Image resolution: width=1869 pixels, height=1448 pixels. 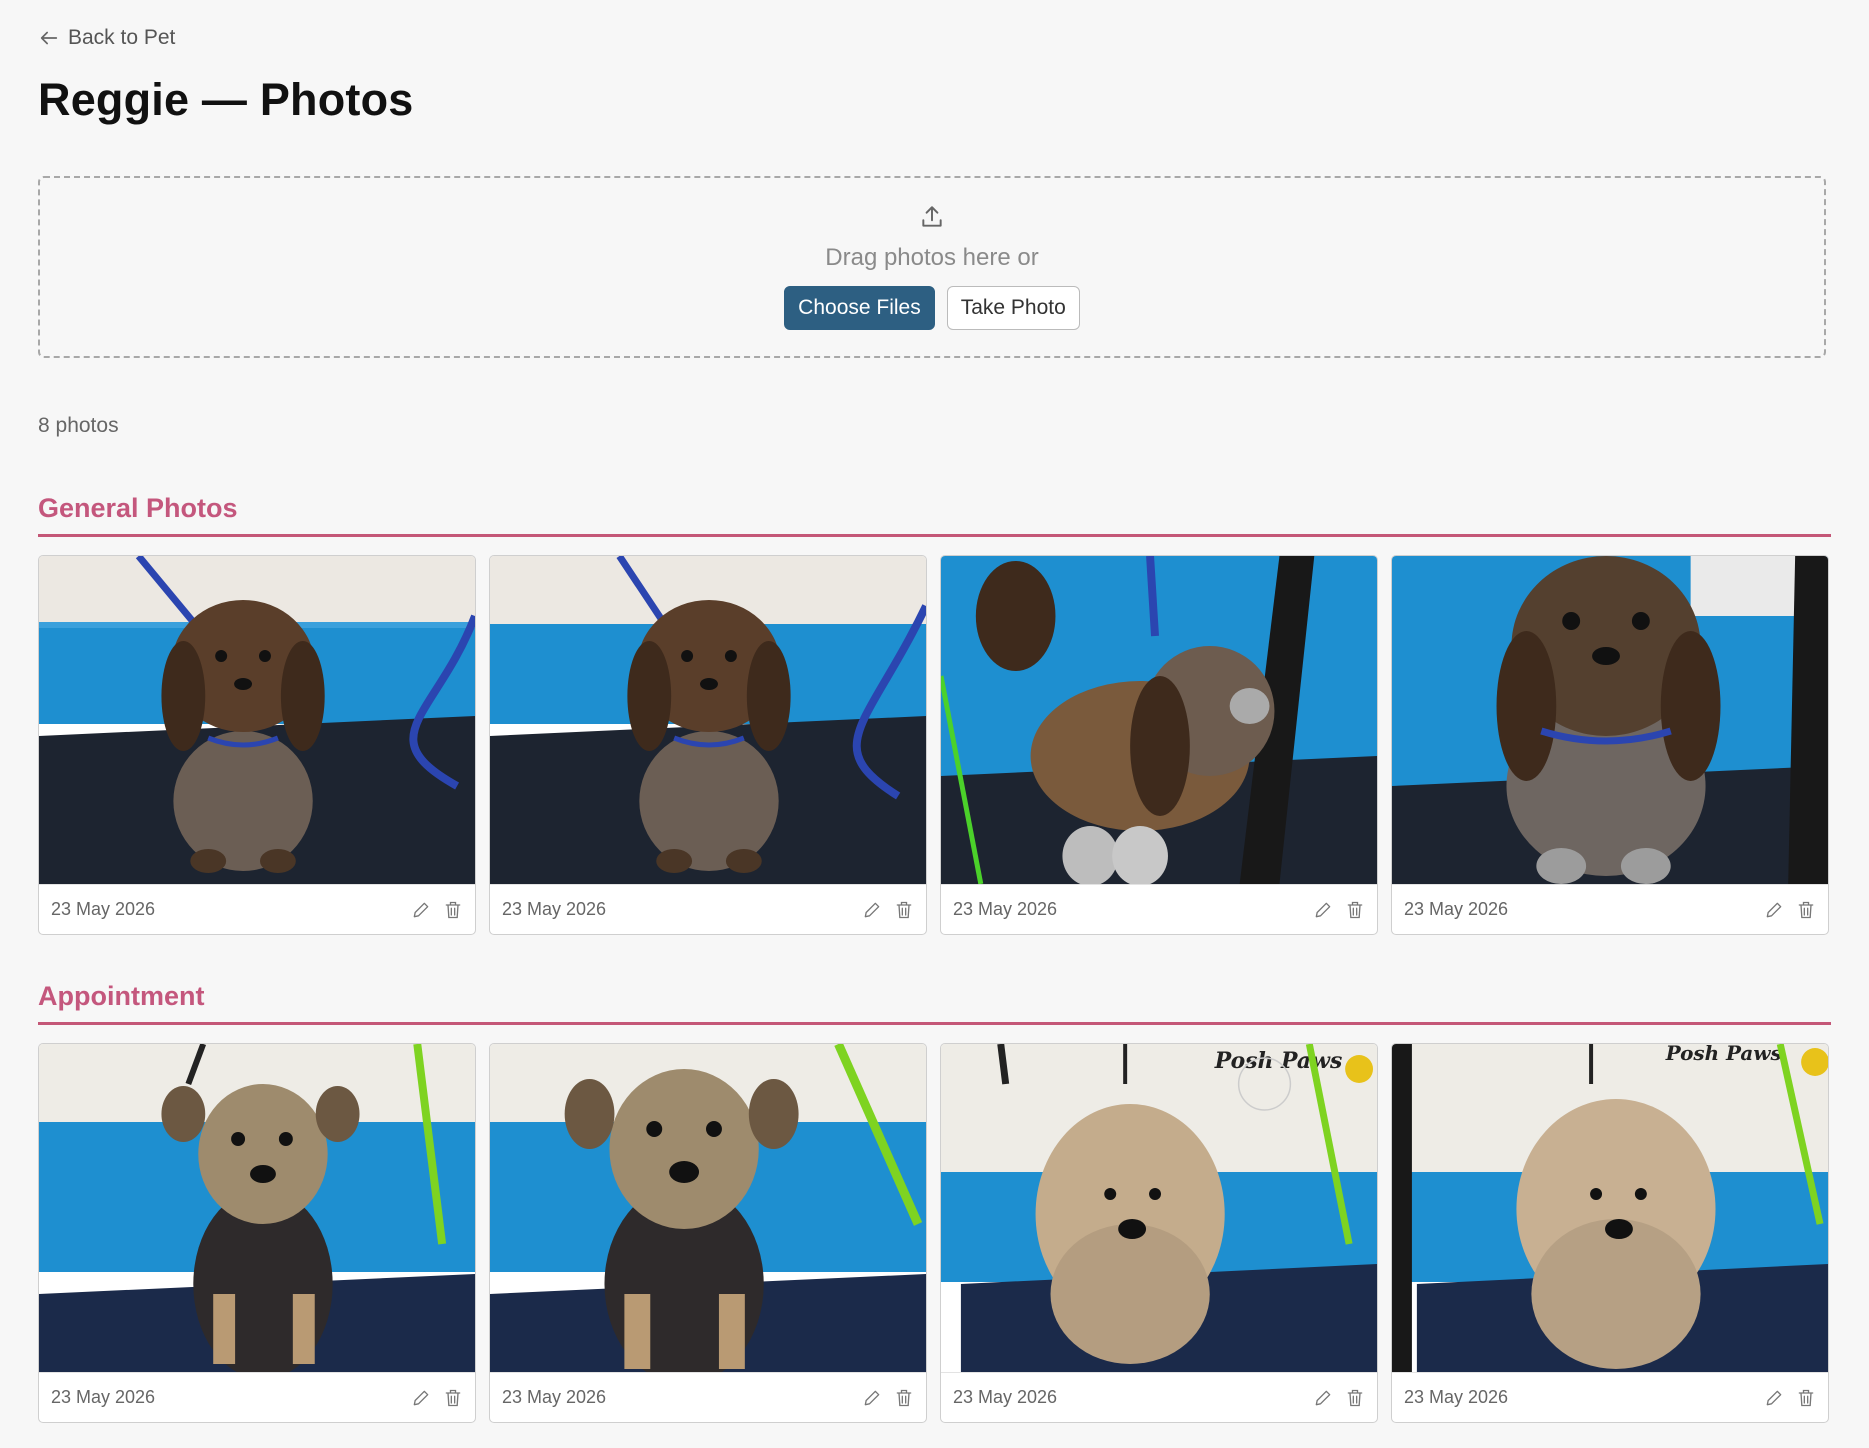 What do you see at coordinates (932, 257) in the screenshot?
I see `dropzone-prompt: Drag photos here or` at bounding box center [932, 257].